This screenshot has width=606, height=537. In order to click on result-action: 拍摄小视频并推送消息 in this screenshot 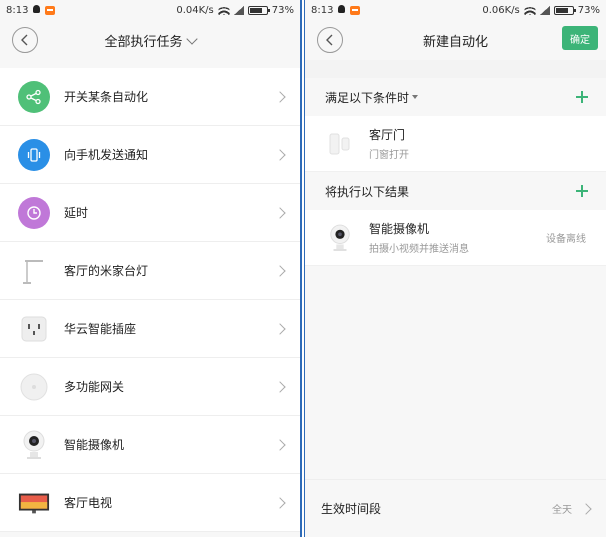, I will do `click(419, 249)`.